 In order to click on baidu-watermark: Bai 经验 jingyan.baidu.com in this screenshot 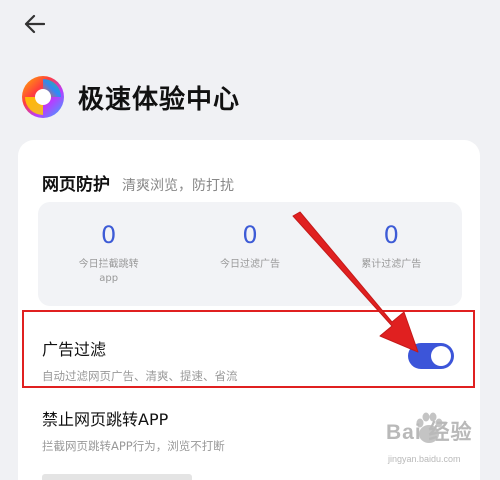, I will do `click(437, 441)`.